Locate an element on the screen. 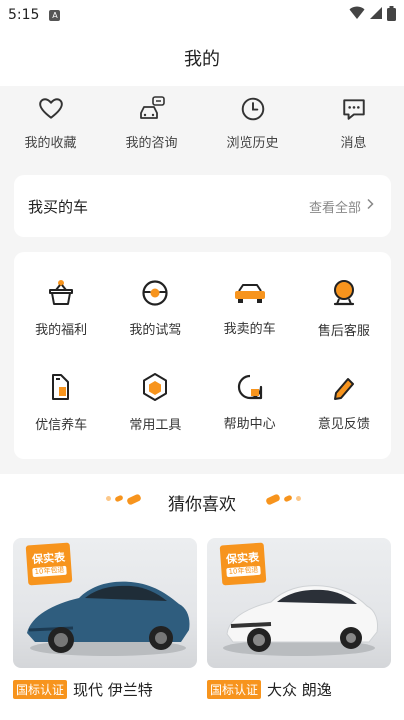 This screenshot has height=720, width=404. clock-icon is located at coordinates (253, 111).